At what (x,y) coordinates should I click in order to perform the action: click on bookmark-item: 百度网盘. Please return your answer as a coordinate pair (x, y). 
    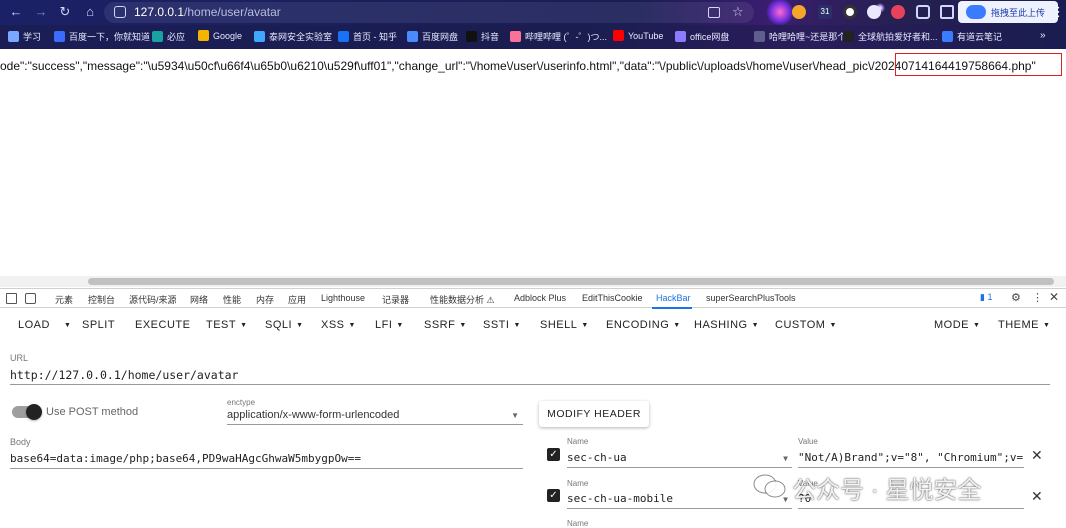
    Looking at the image, I should click on (432, 37).